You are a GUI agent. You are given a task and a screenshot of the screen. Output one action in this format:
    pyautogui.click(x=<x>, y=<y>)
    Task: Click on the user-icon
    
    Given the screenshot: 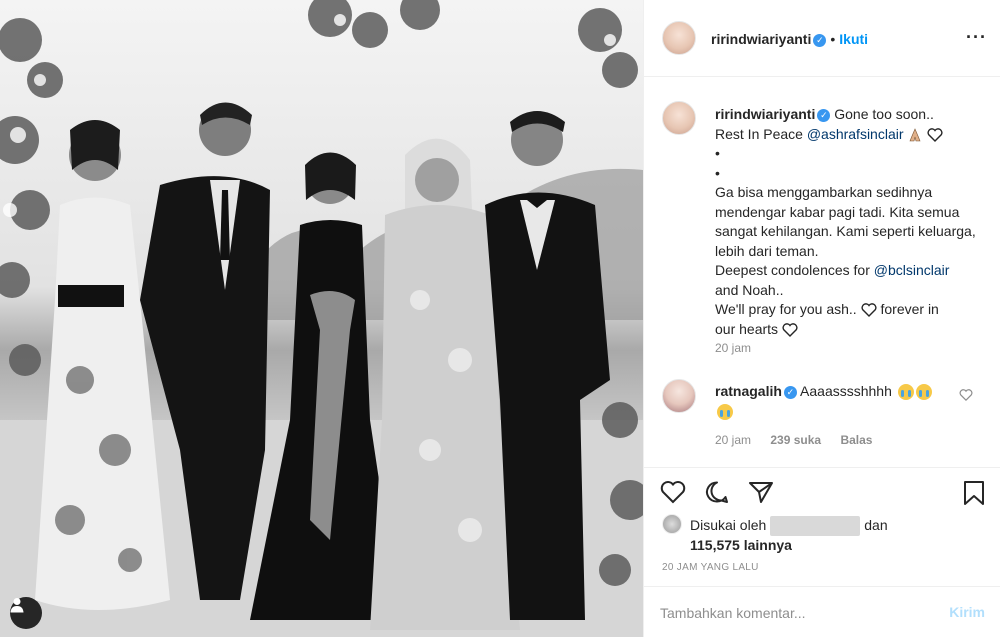 What is the action you would take?
    pyautogui.click(x=17, y=605)
    